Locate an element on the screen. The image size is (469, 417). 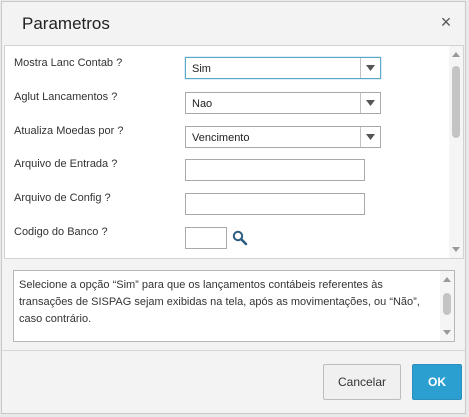
param-row-codigo-banco: Codigo do Banco ? is located at coordinates (225, 239).